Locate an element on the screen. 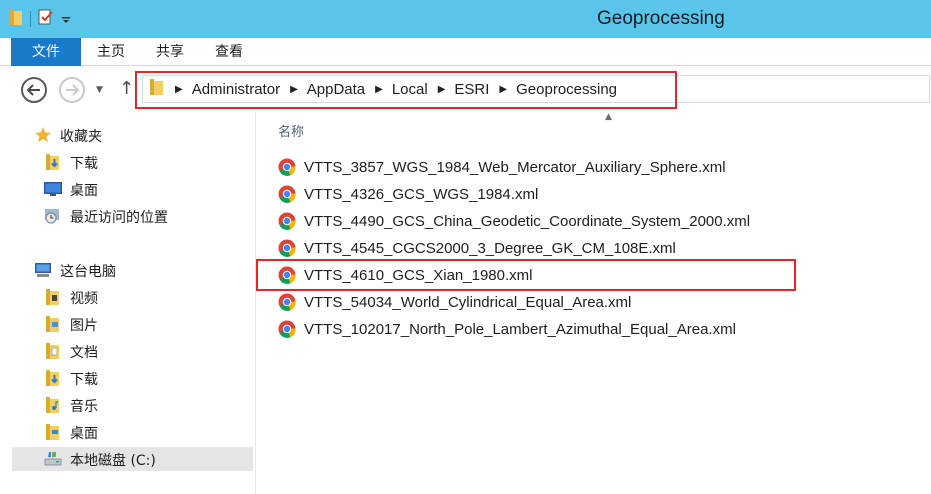  sidebar-item-favorites: 收藏夹 is located at coordinates (127, 135).